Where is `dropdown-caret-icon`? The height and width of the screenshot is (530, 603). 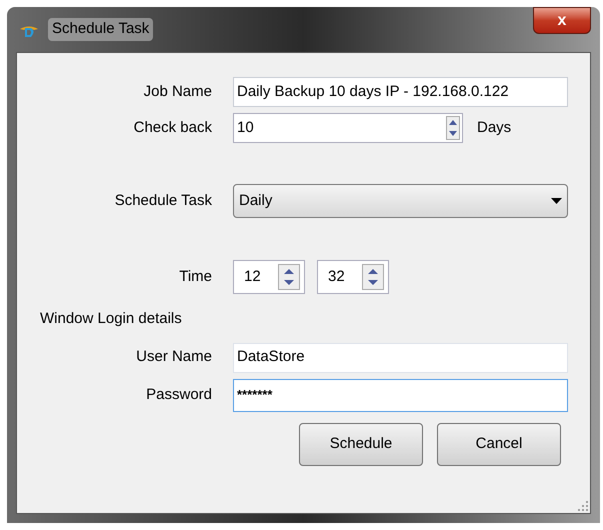
dropdown-caret-icon is located at coordinates (556, 201).